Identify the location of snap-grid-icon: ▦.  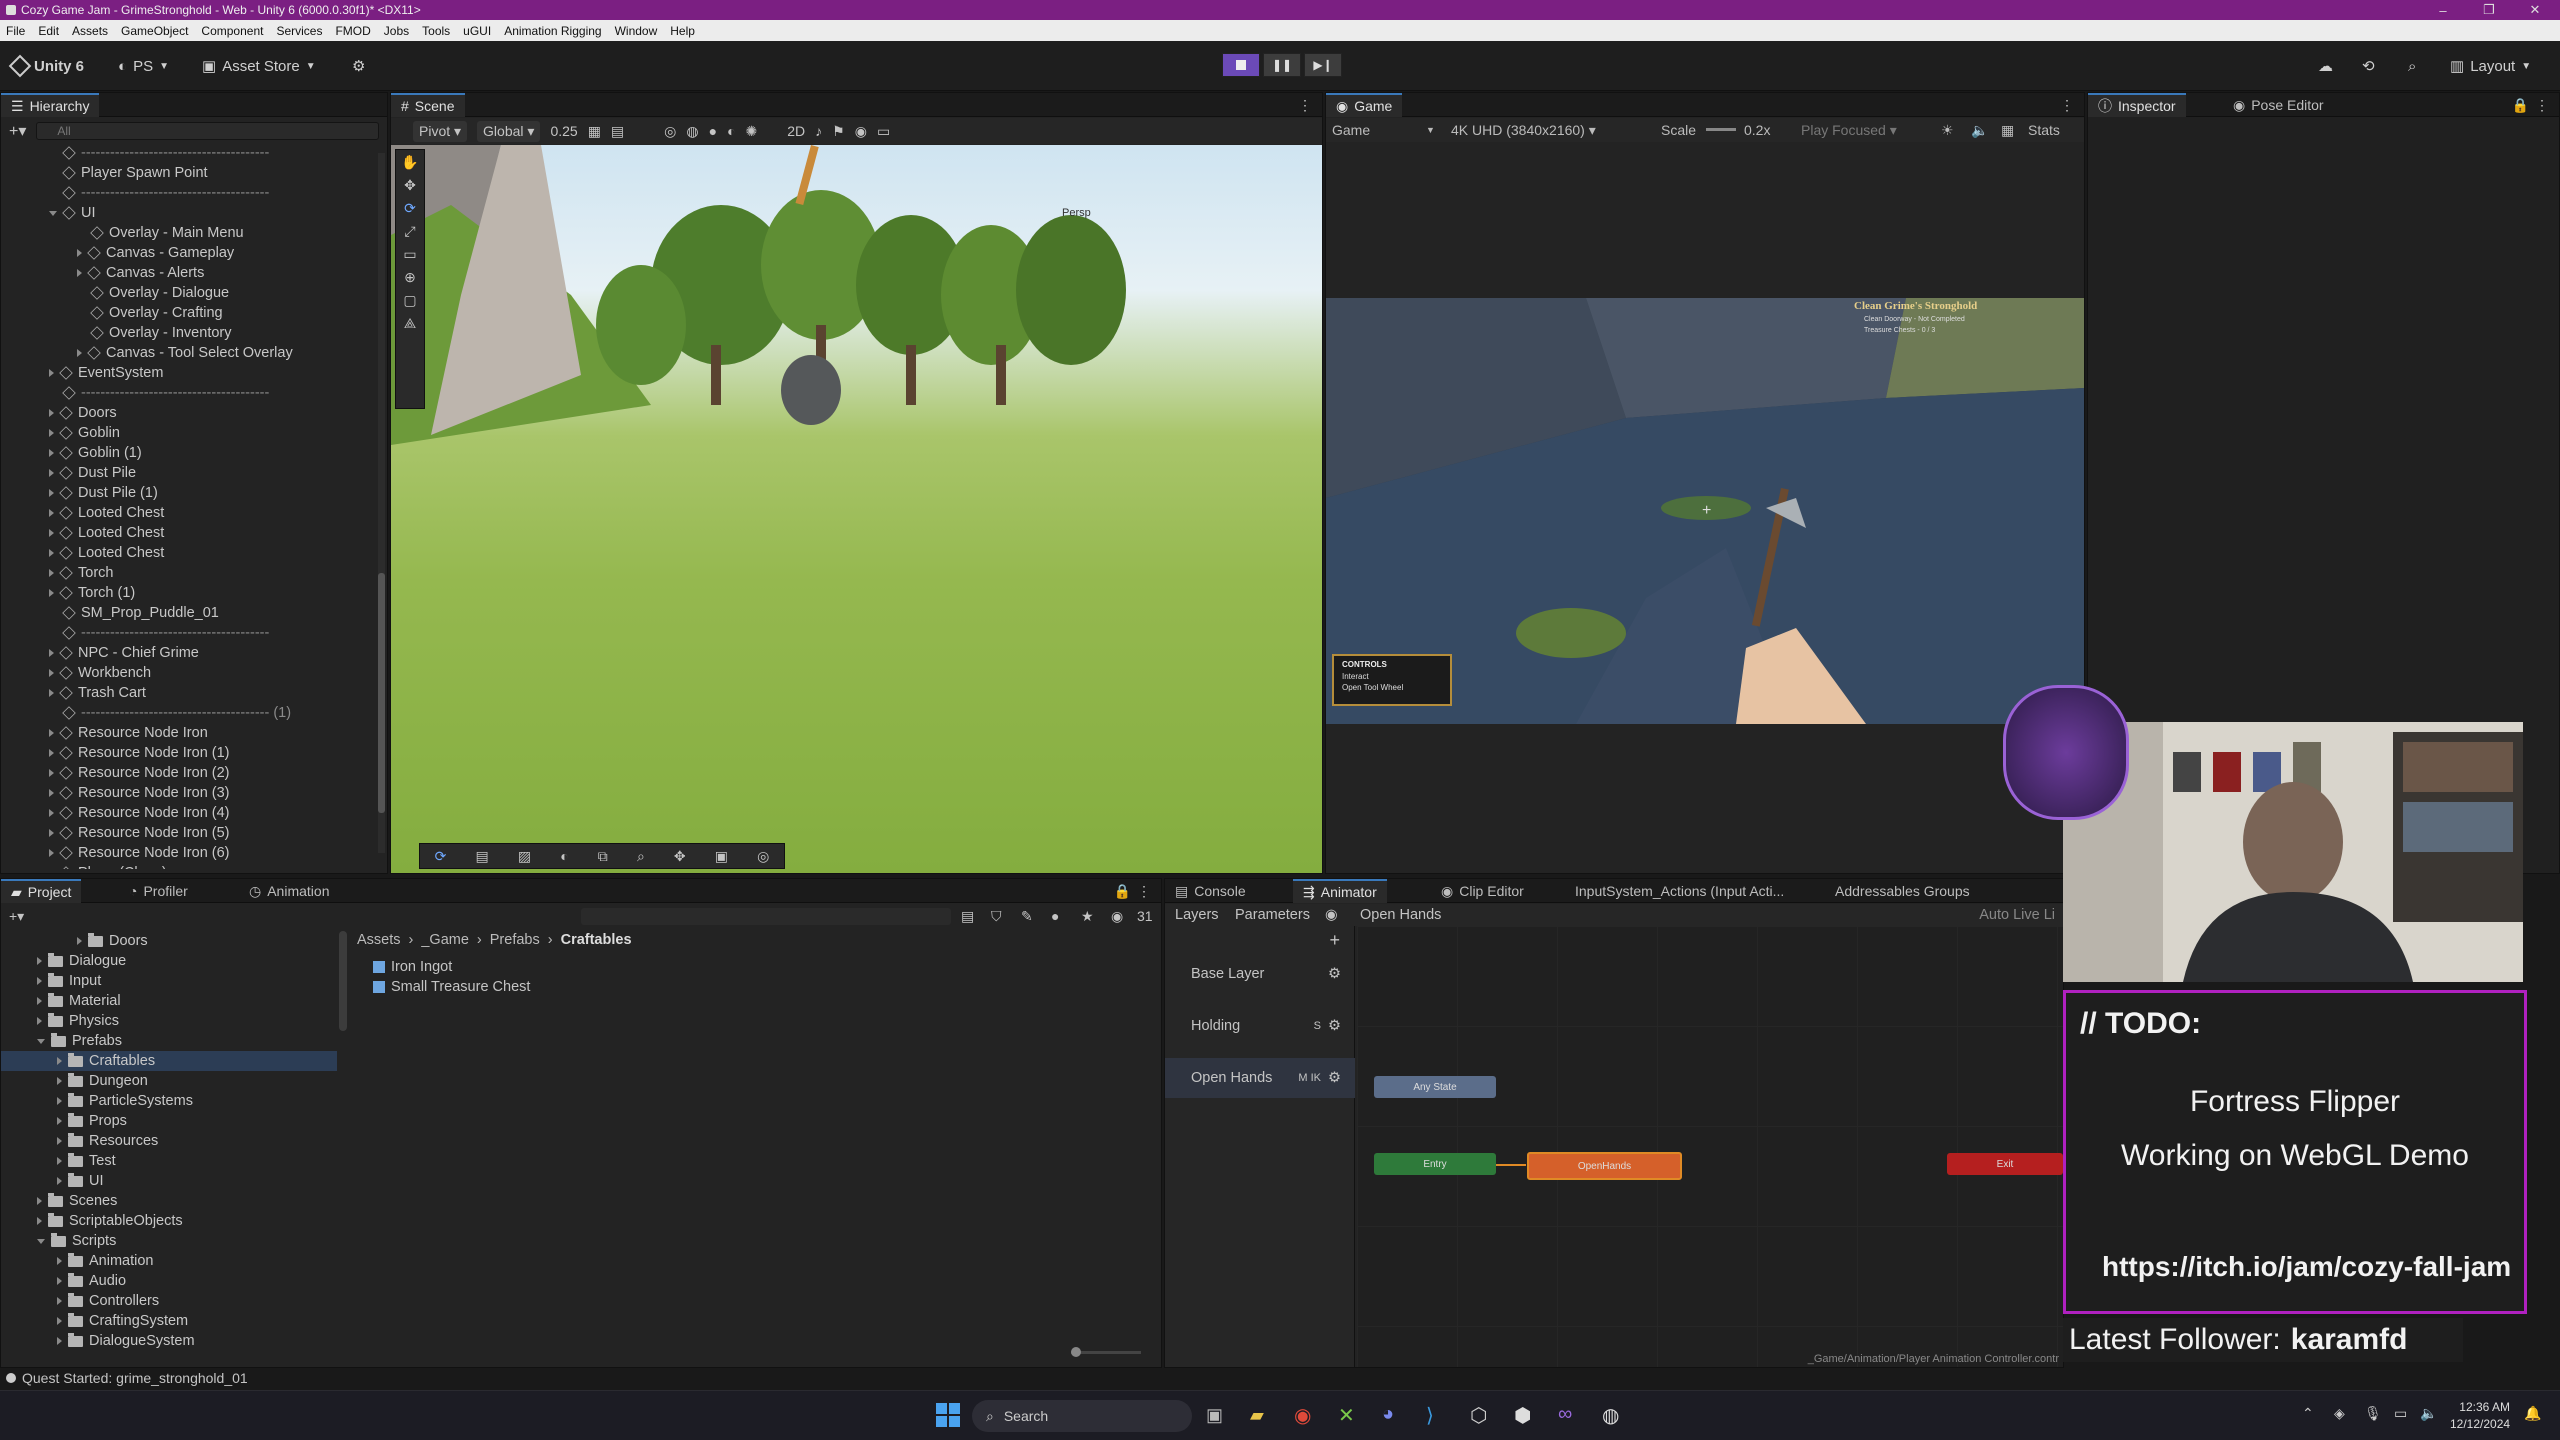
(594, 131).